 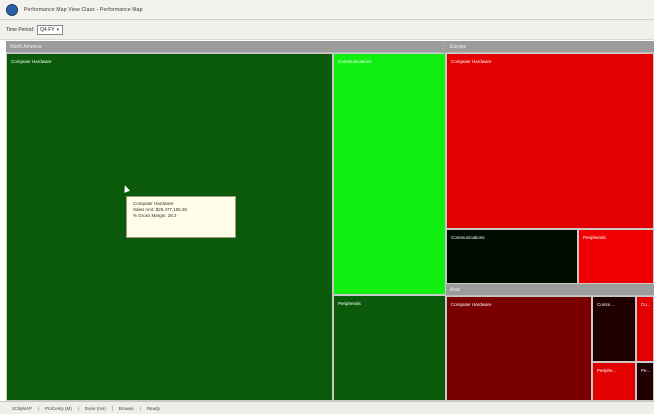 What do you see at coordinates (512, 256) in the screenshot?
I see `treemap-cell-eu-communications: Communications` at bounding box center [512, 256].